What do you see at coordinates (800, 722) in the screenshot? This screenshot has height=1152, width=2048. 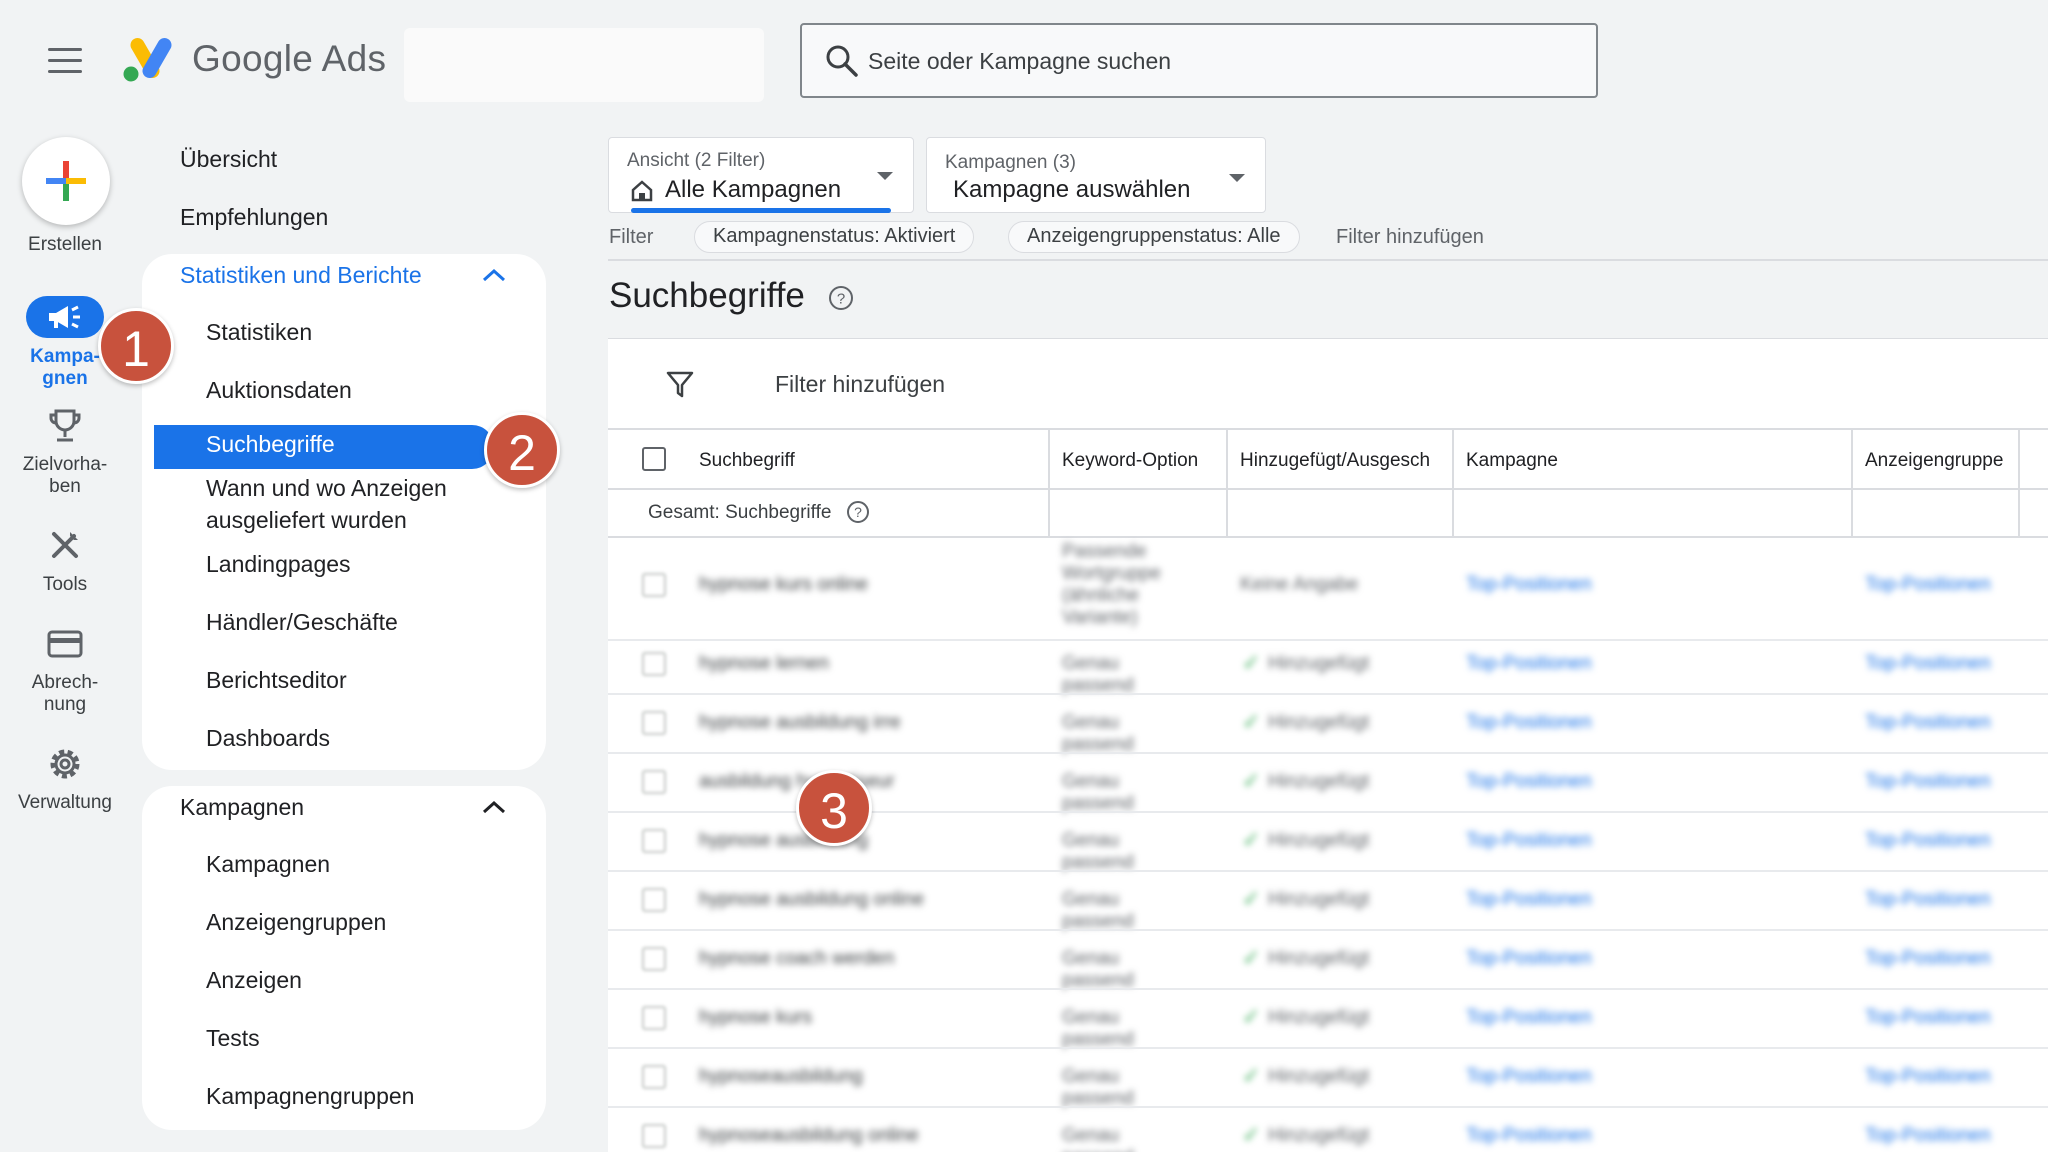 I see `search-term-cell: hypnose ausbildung irre` at bounding box center [800, 722].